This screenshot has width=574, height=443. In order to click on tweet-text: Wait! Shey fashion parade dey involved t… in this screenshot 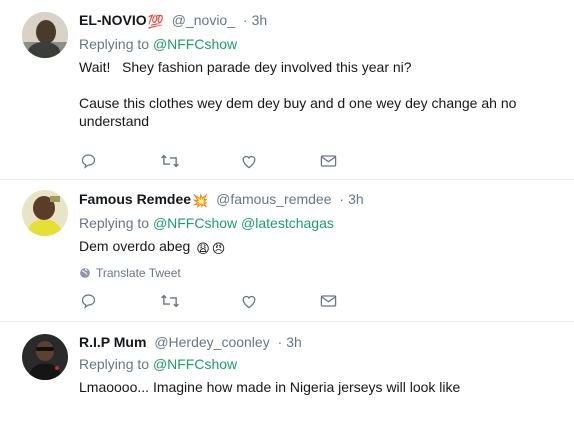, I will do `click(298, 94)`.